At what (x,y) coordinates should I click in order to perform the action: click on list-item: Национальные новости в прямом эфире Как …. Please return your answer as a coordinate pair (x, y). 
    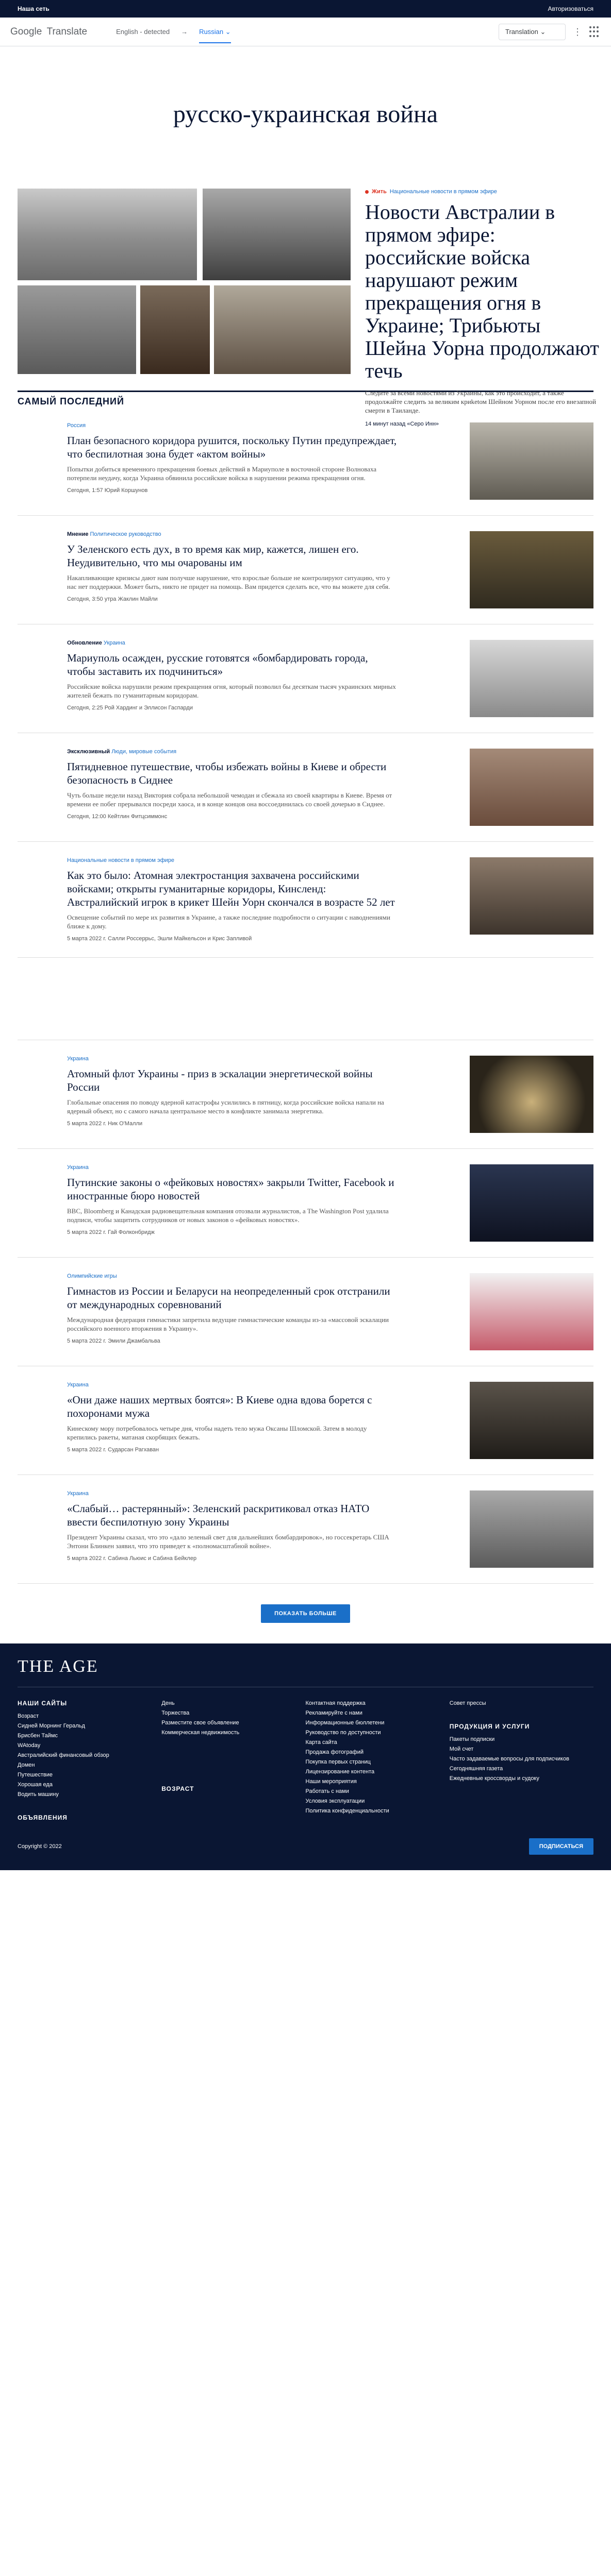
    Looking at the image, I should click on (305, 900).